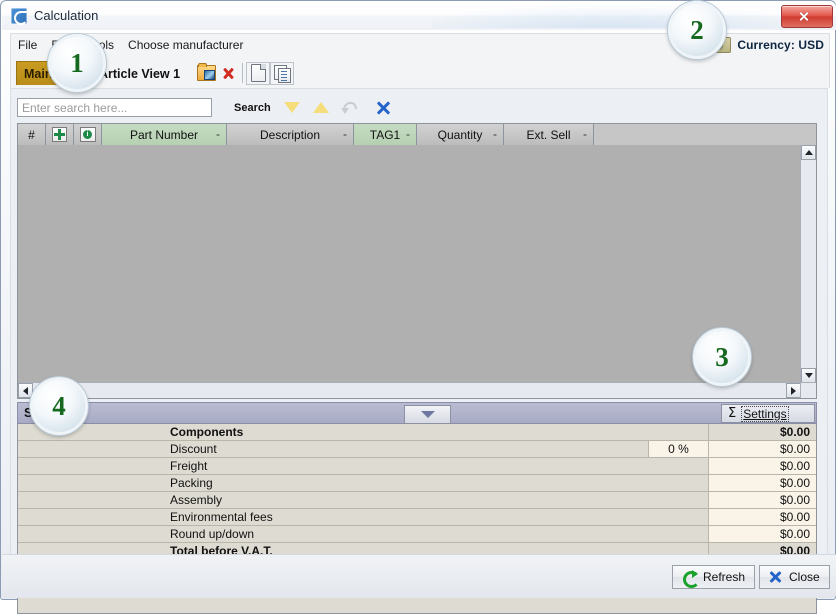  I want to click on summary-row-label: Assembly, so click(333, 500).